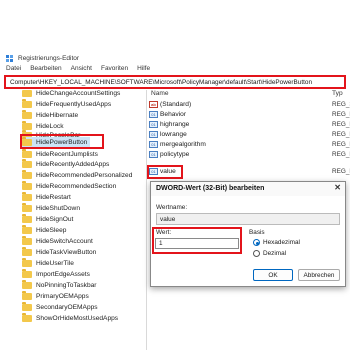 This screenshot has height=350, width=350. Describe the element at coordinates (55, 296) in the screenshot. I see `tree-item: PrimaryOEMApps` at that location.